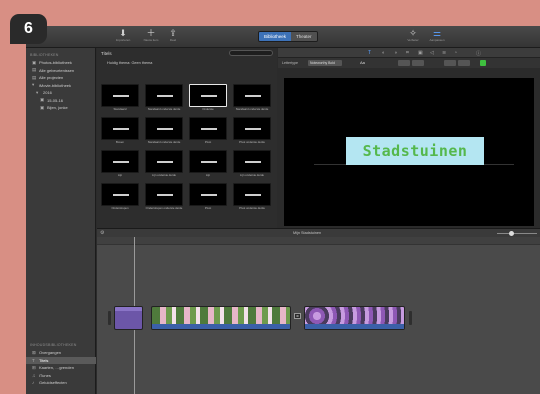 The height and width of the screenshot is (394, 540). I want to click on title-tile-label: Standaard onderste derde, so click(252, 109).